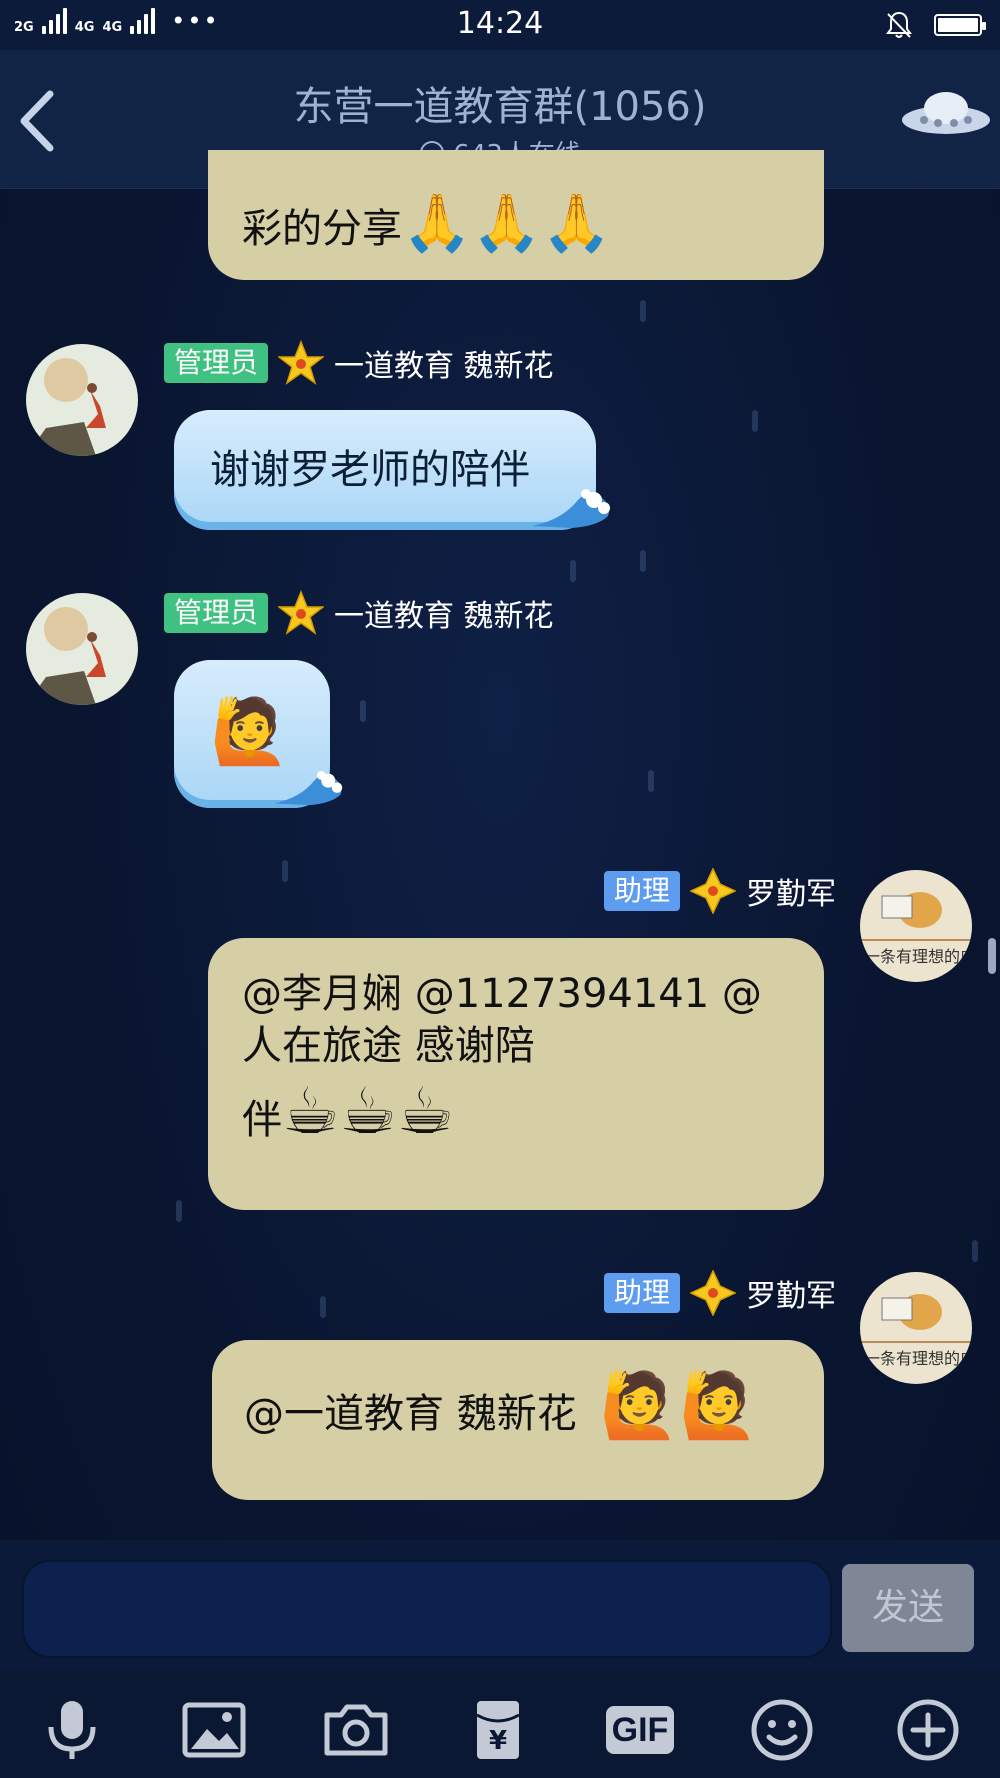  I want to click on group-settings-ufo-icon, so click(946, 114).